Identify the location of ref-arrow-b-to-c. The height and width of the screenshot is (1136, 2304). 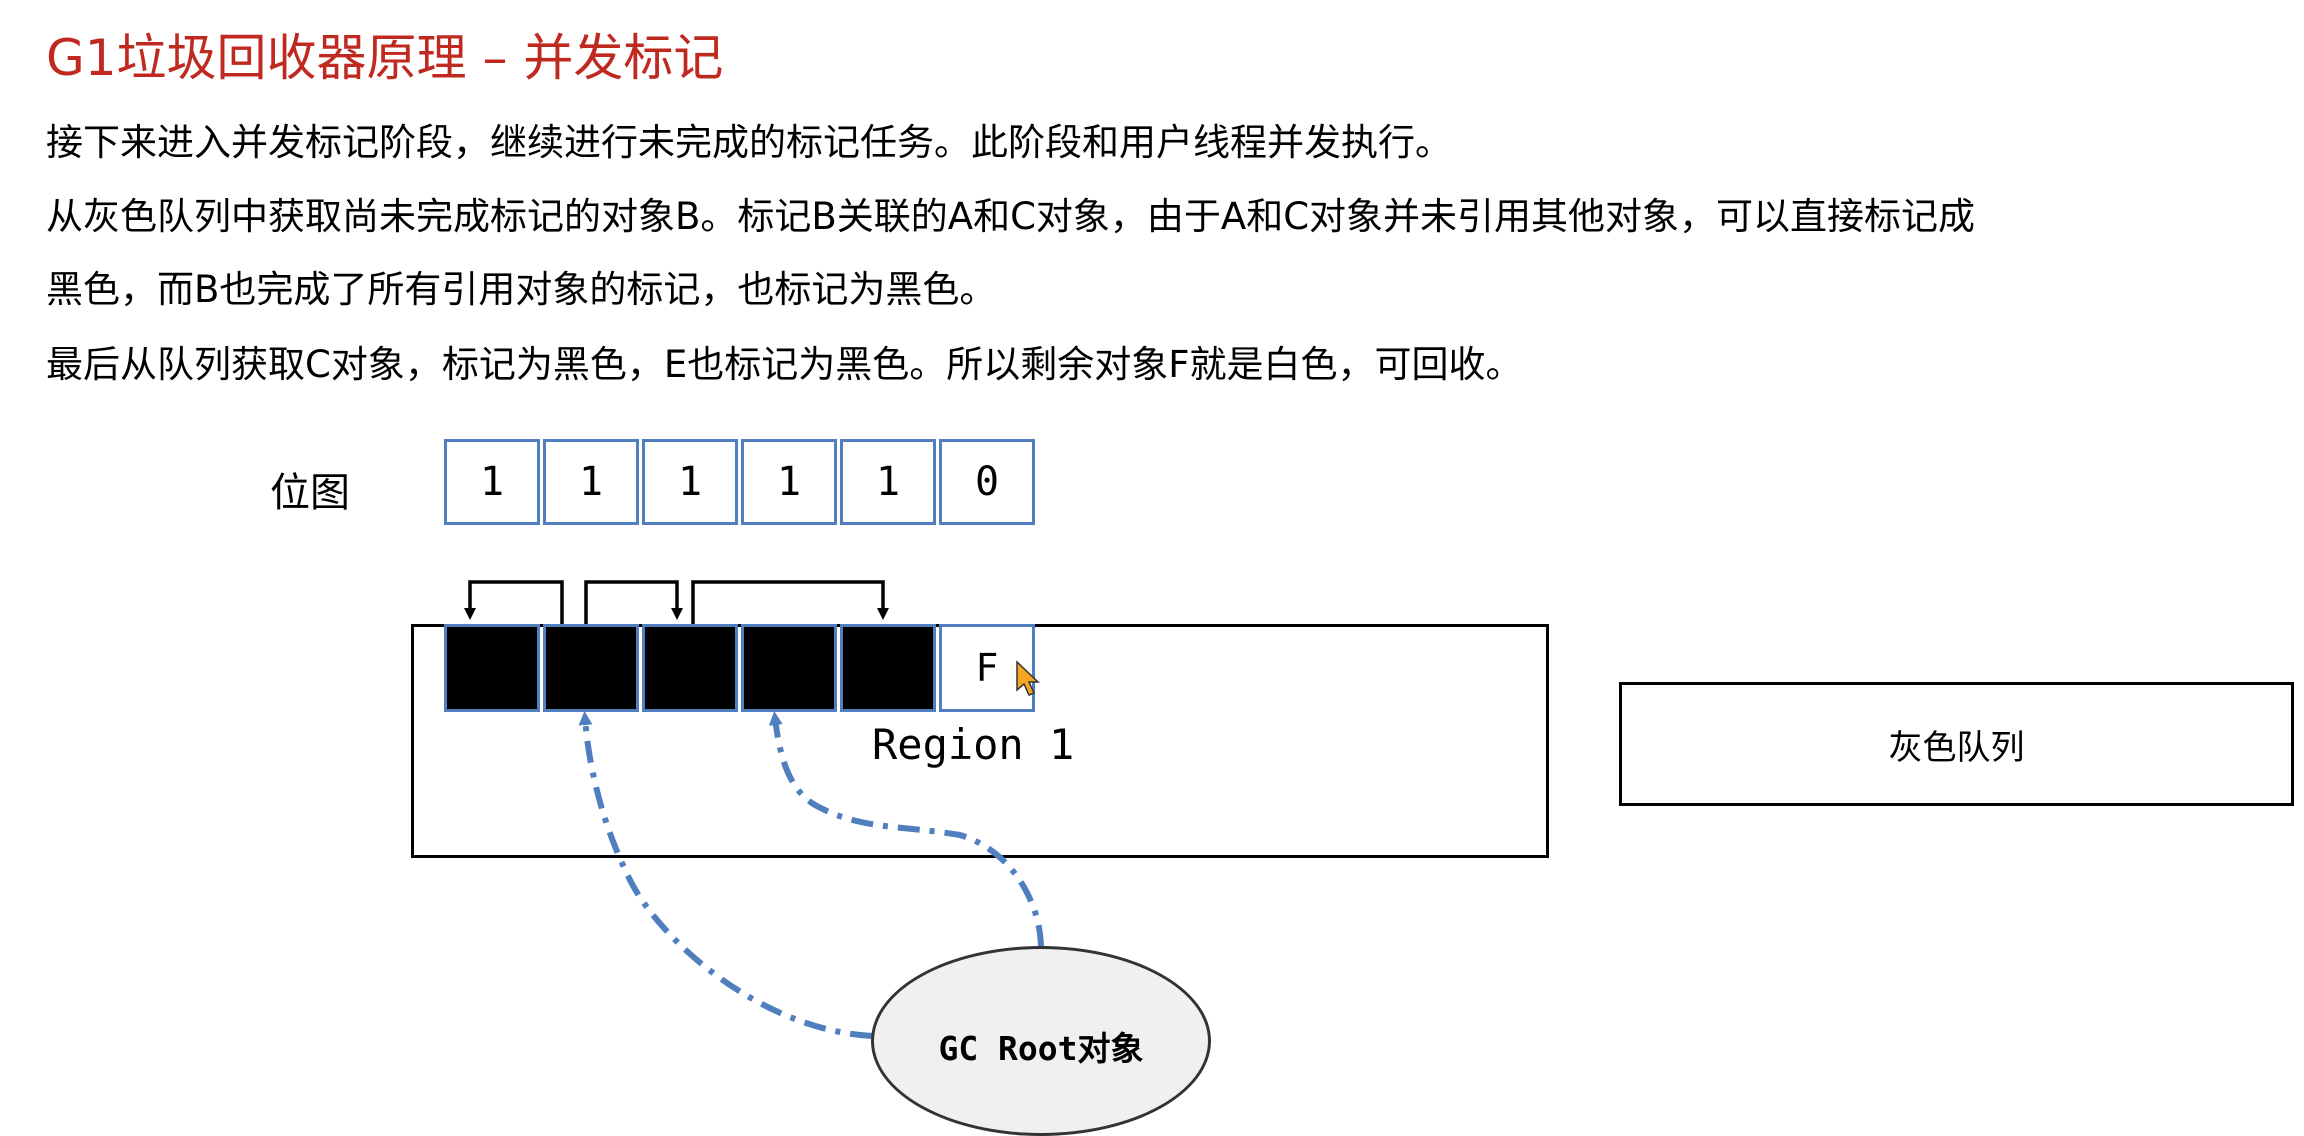
(633, 602).